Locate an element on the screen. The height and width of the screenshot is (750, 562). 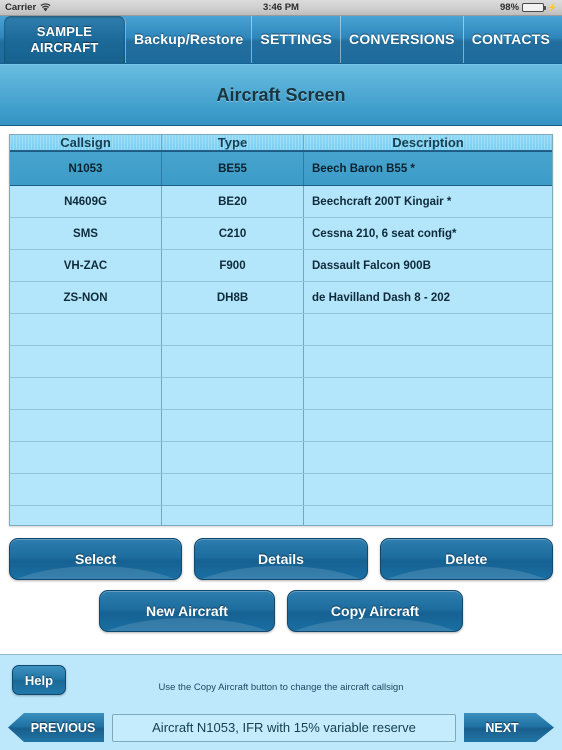
tab-conversions: CONVERSIONS is located at coordinates (402, 39).